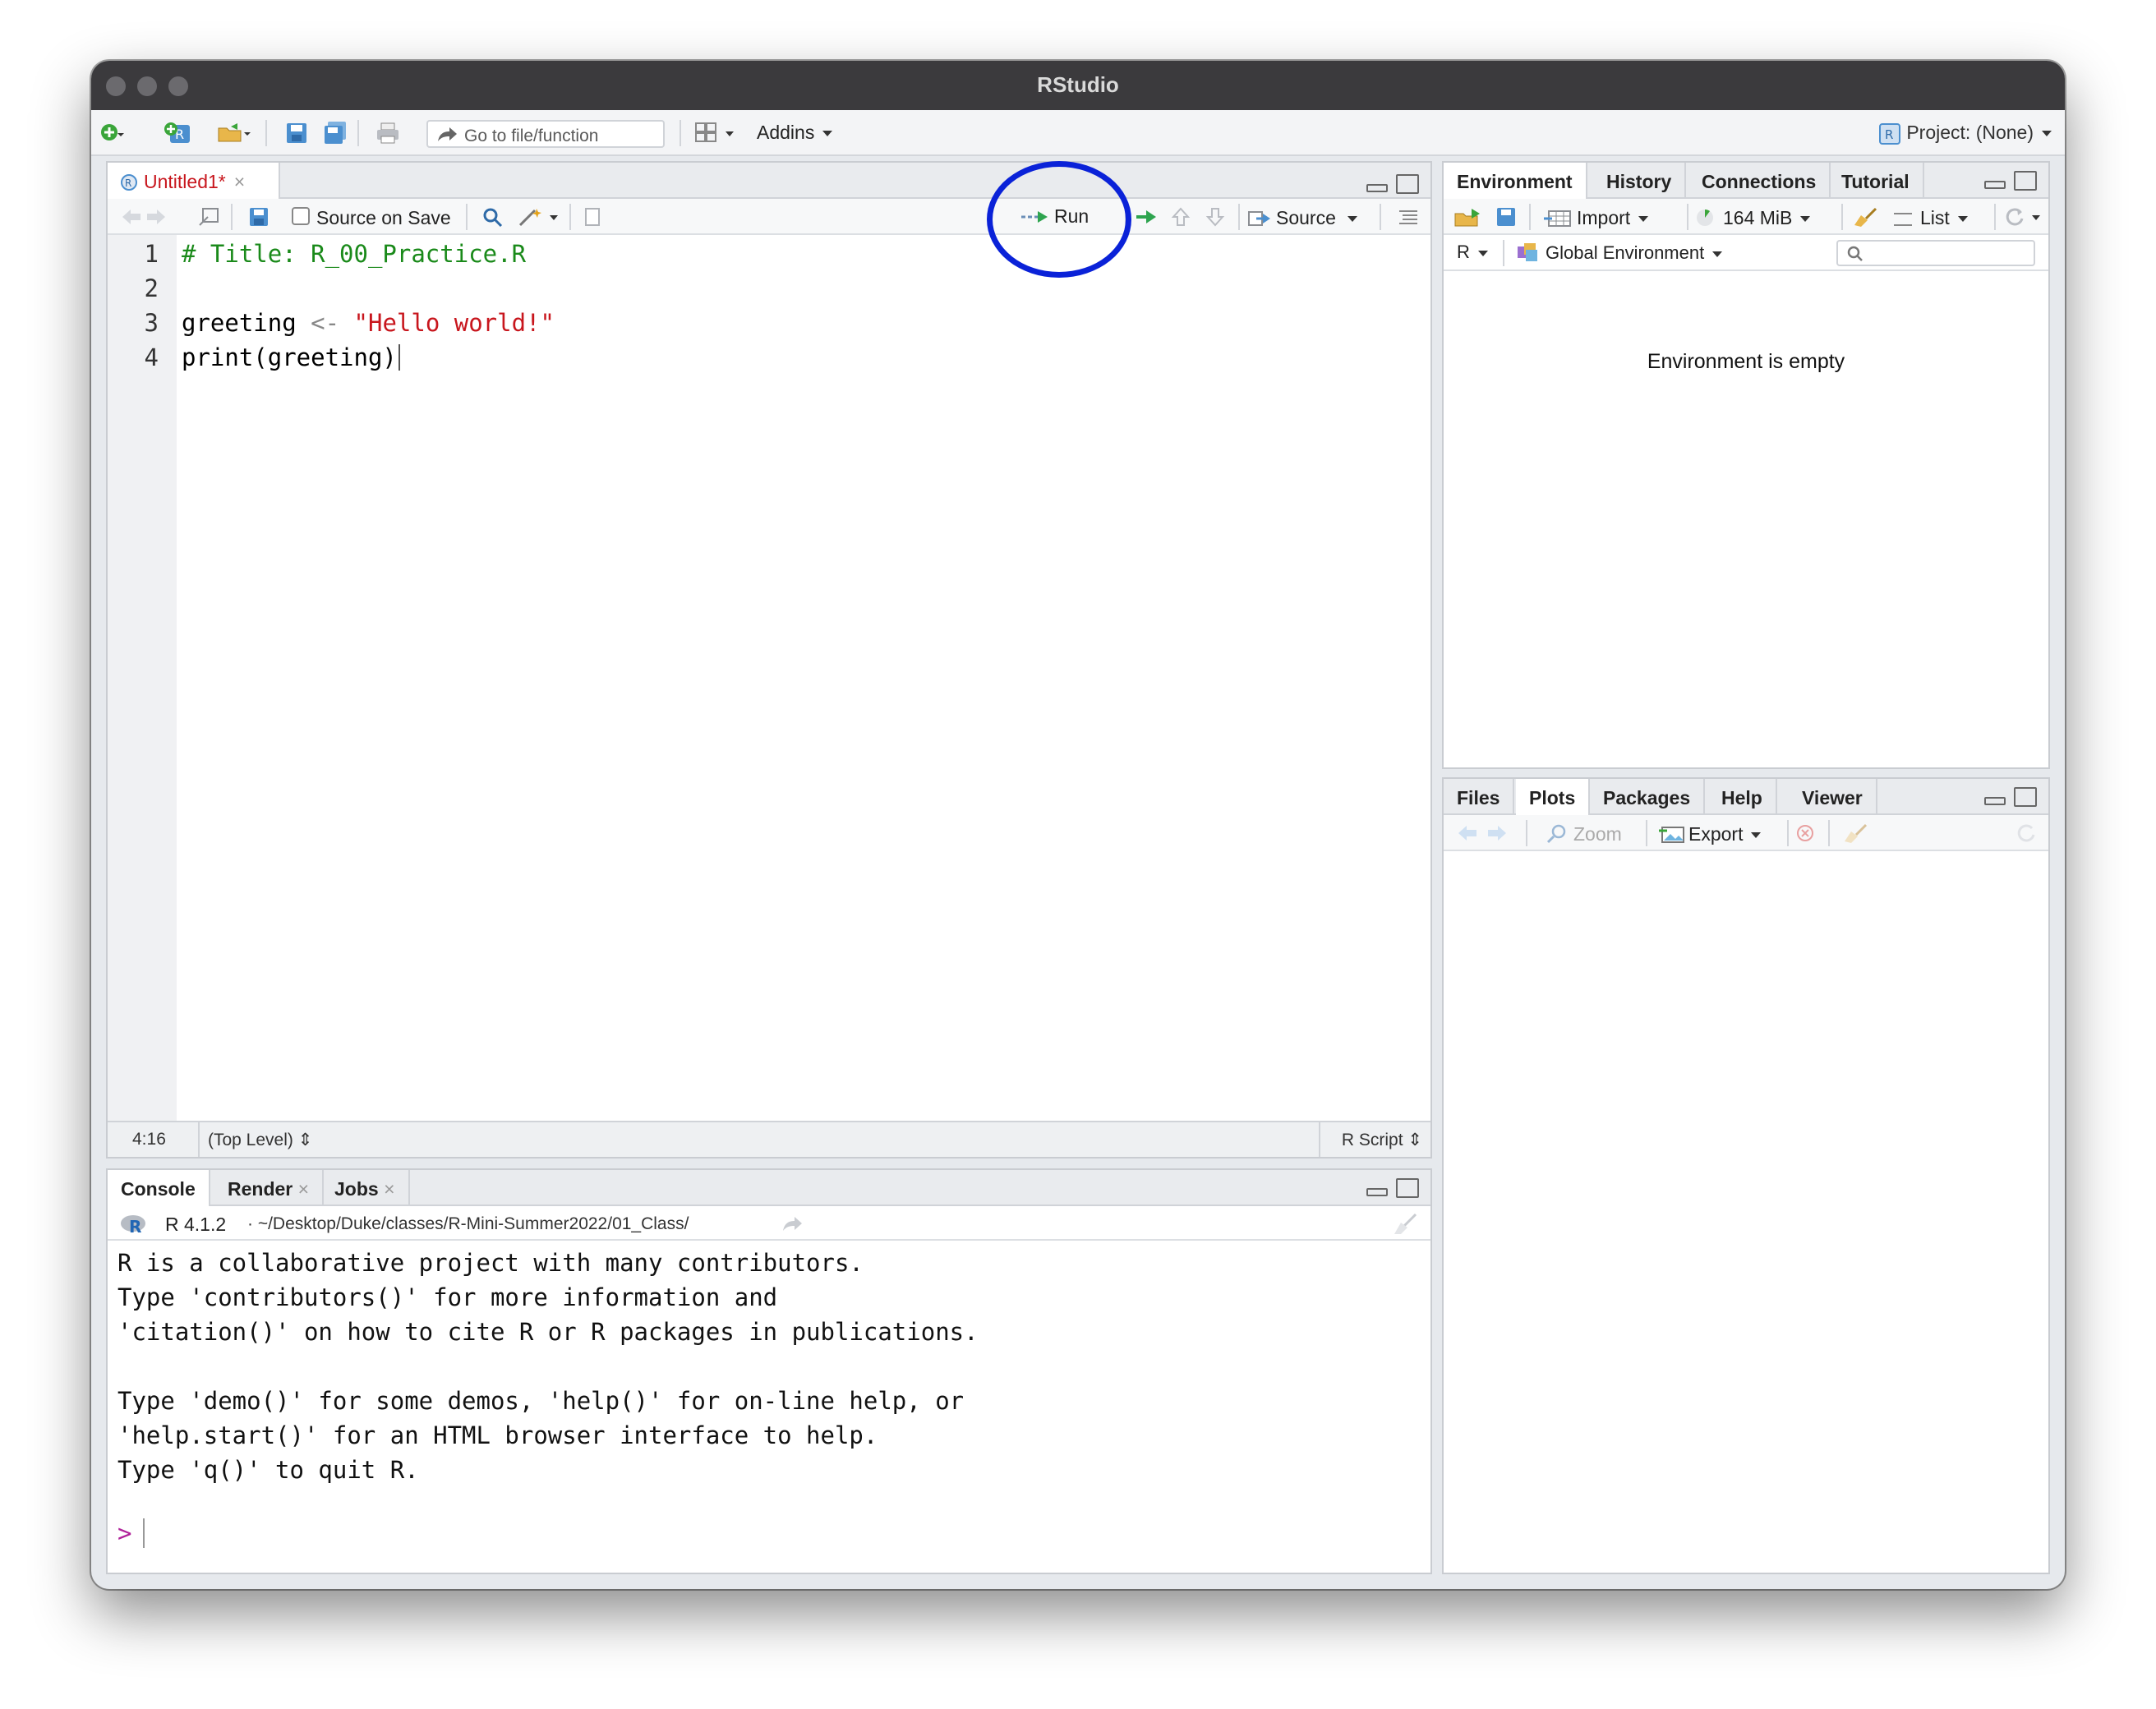 This screenshot has width=2156, height=1709. I want to click on previous-next-plot-icon, so click(1482, 833).